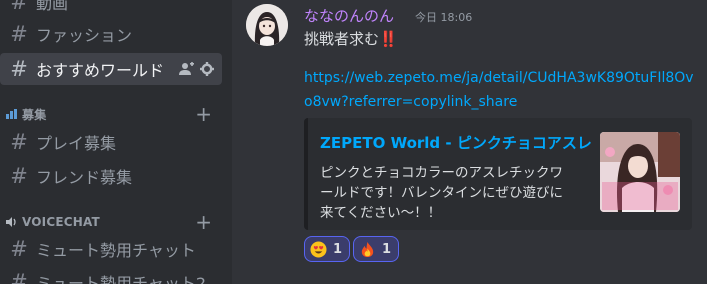 The image size is (707, 284). I want to click on reaction-heart-eyes: 1, so click(327, 249).